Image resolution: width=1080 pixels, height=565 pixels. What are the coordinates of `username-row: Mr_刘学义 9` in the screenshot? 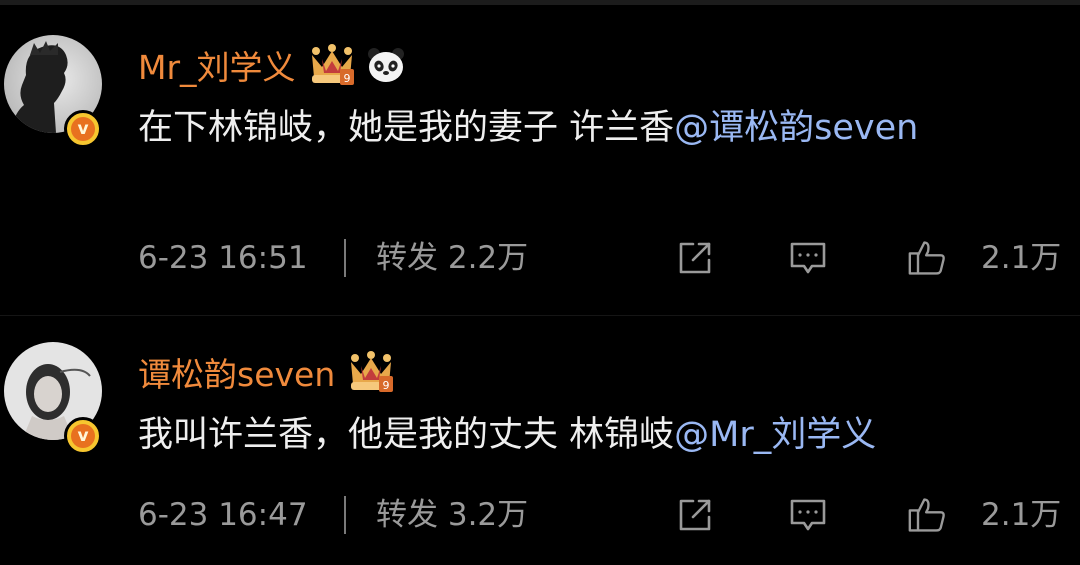 It's located at (272, 65).